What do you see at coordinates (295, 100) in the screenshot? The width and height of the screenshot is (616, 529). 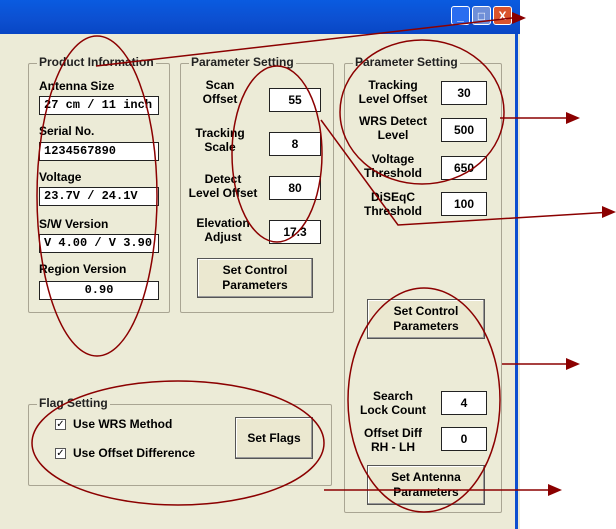 I see `scan-offset-input: 55` at bounding box center [295, 100].